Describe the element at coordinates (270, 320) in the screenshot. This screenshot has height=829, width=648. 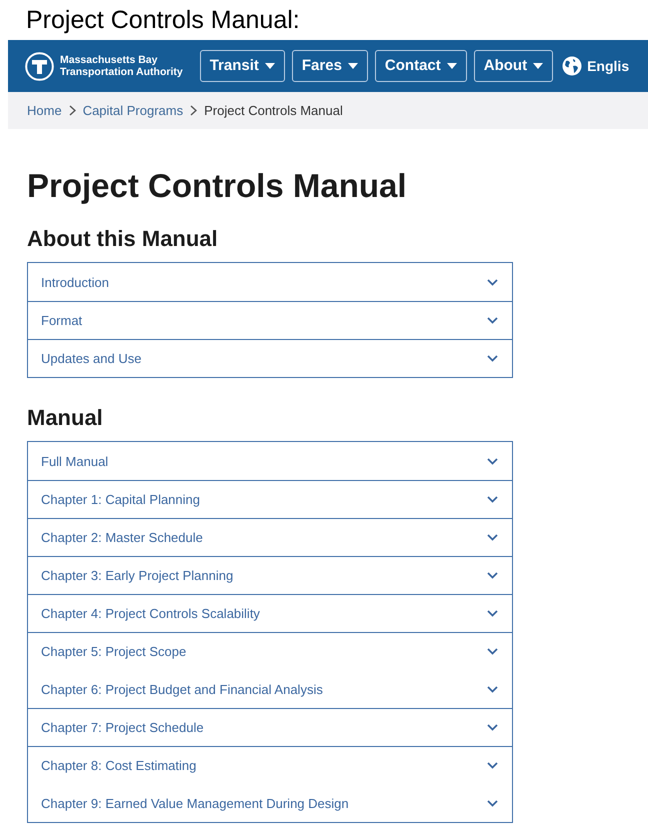
I see `accordion-item: Format` at that location.